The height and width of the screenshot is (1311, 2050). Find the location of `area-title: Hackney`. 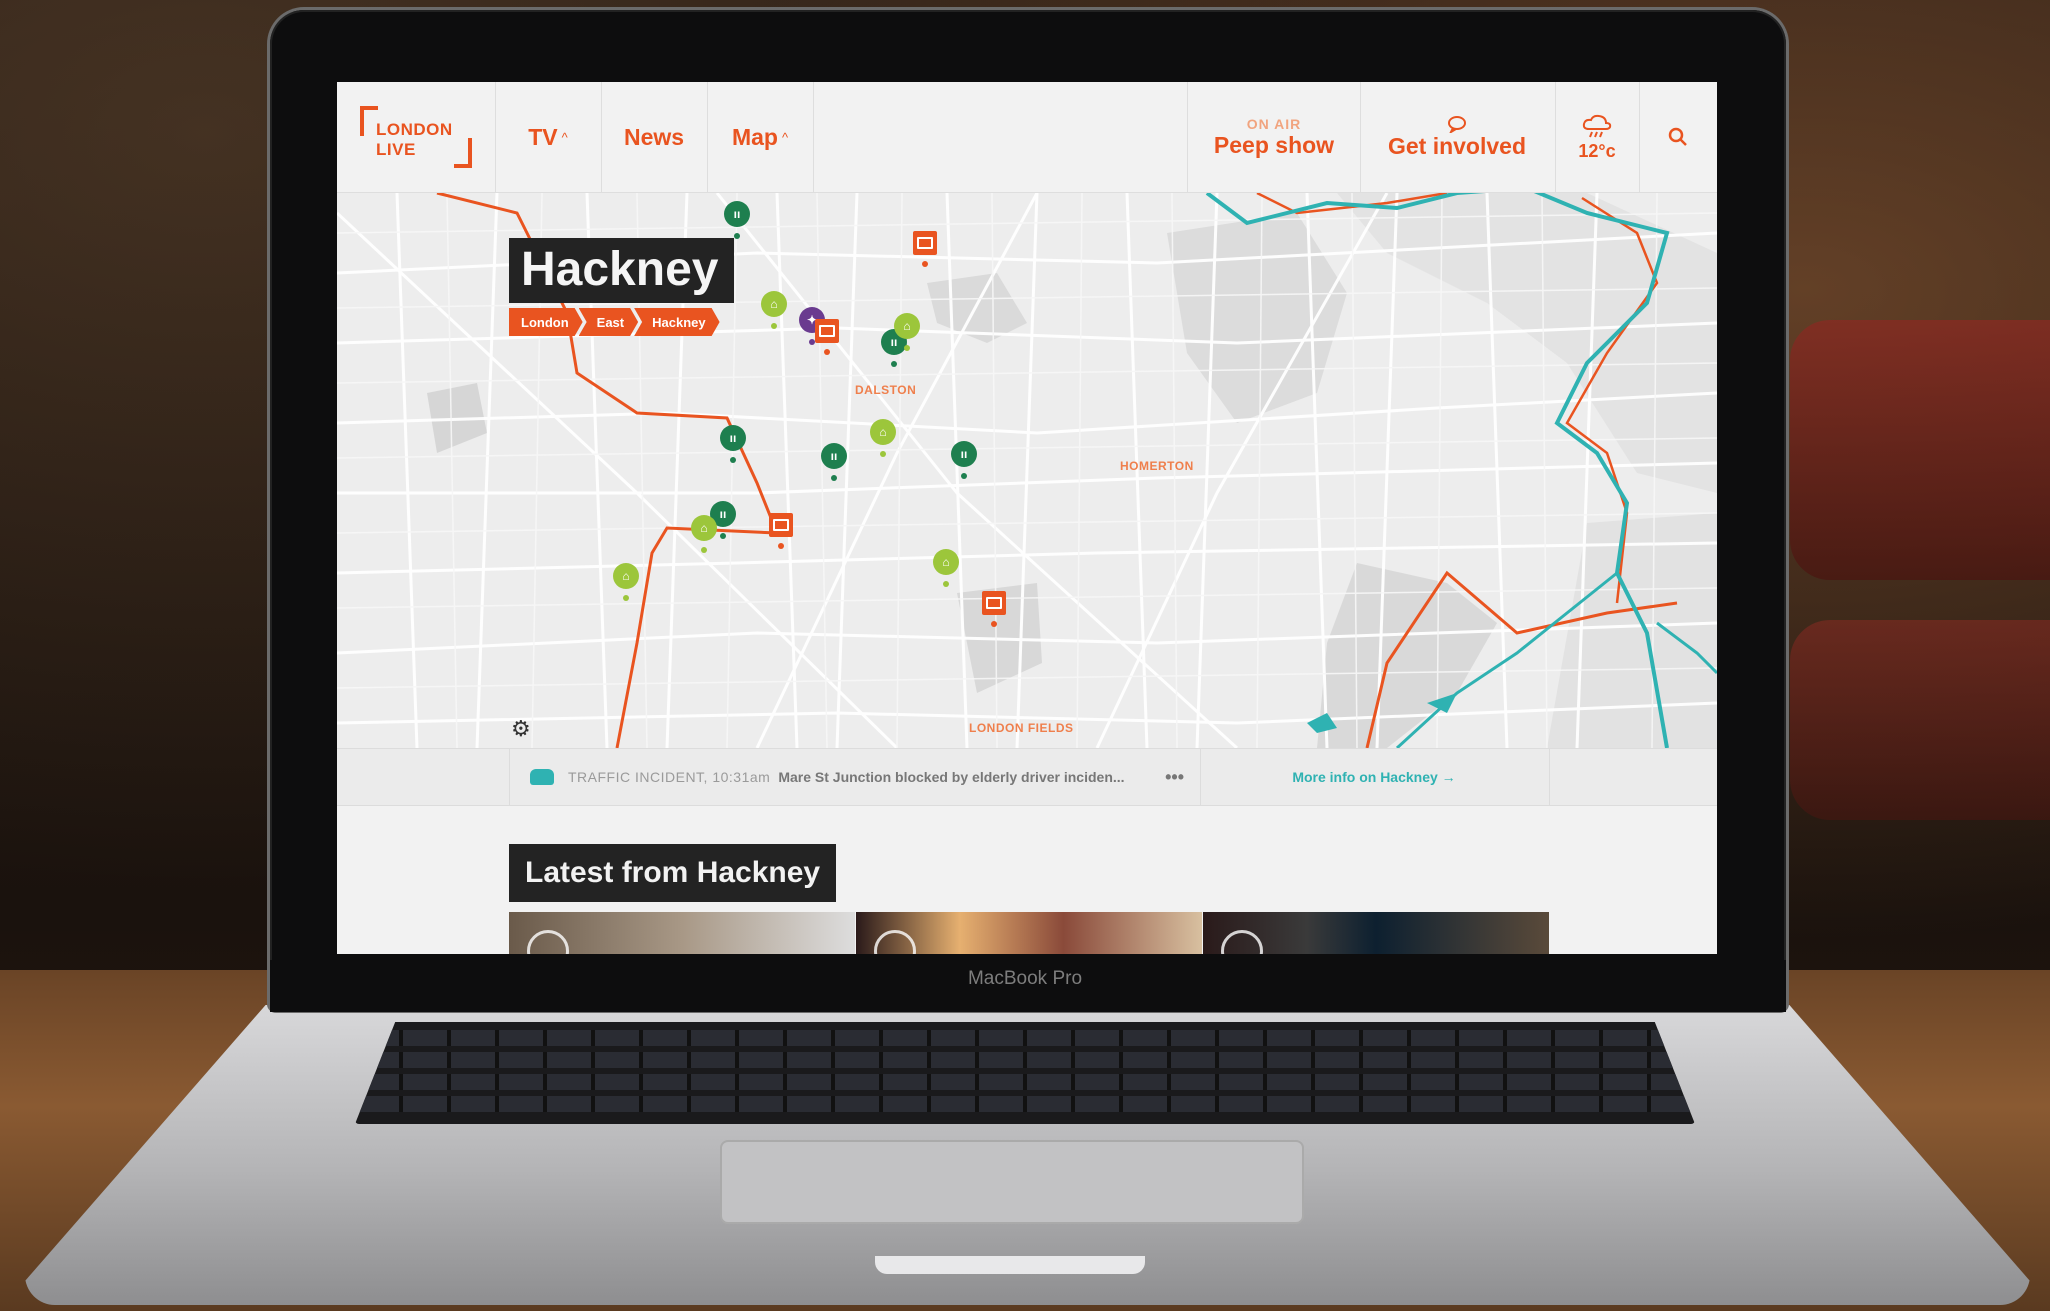

area-title: Hackney is located at coordinates (620, 269).